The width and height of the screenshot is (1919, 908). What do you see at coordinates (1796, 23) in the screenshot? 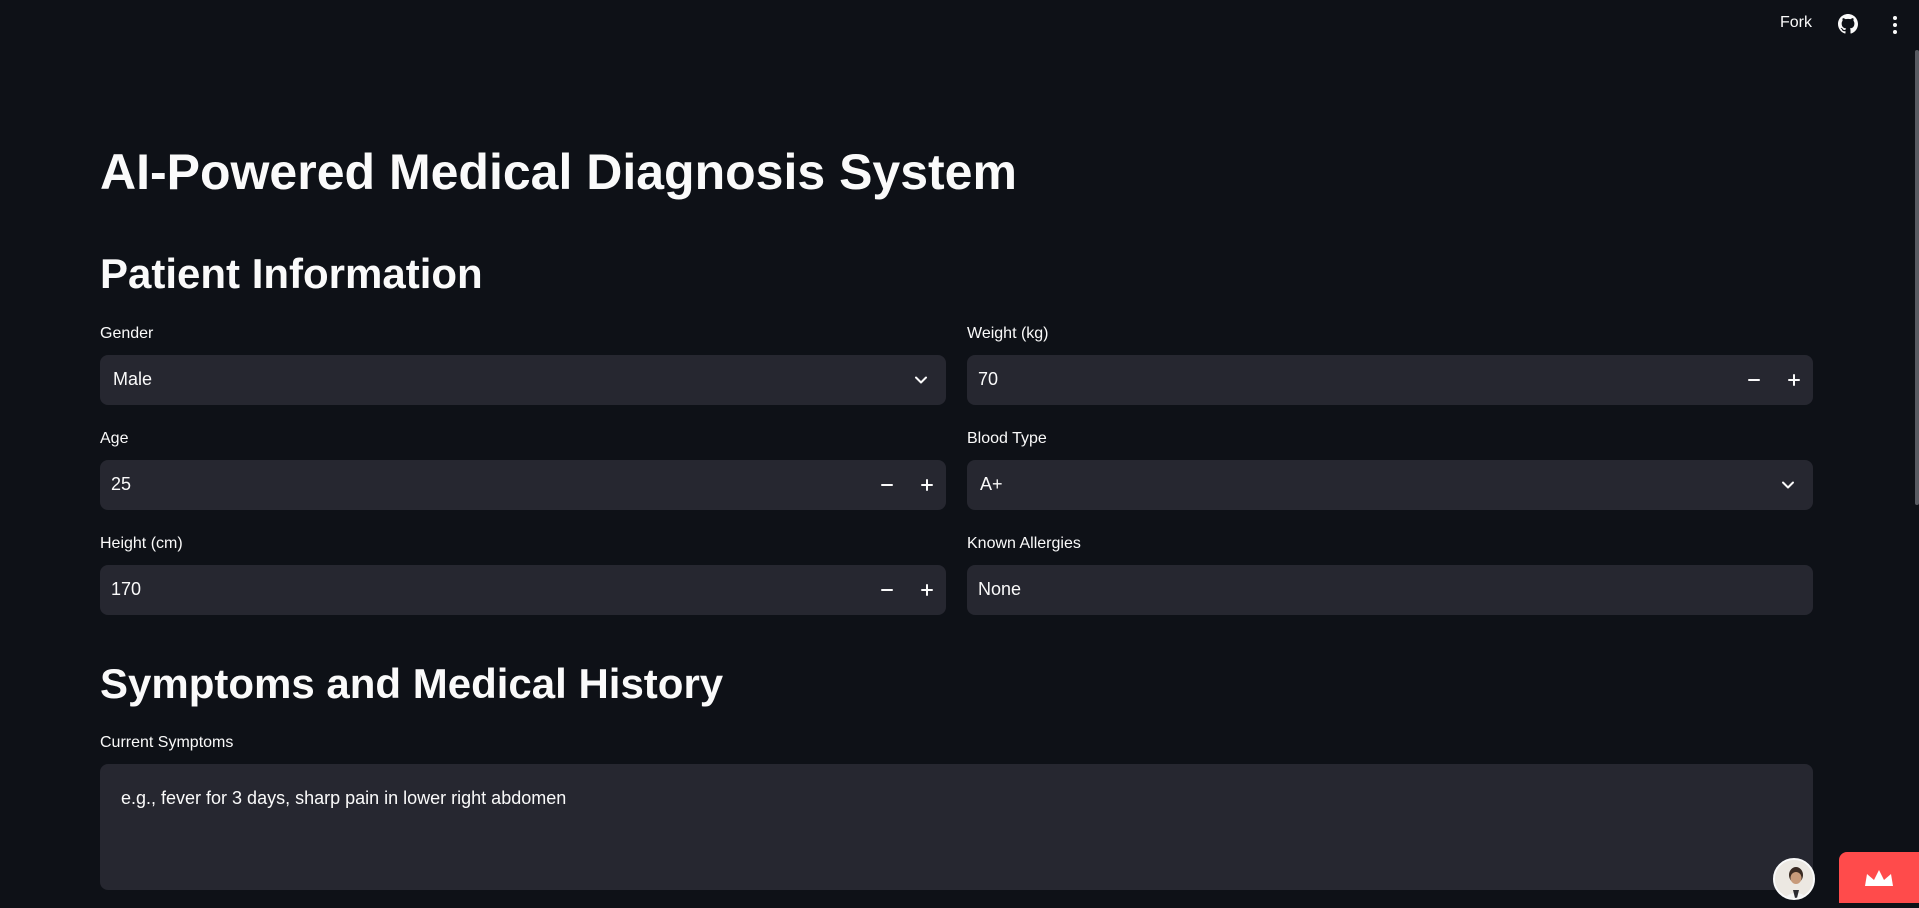
I see `fork-link: Fork` at bounding box center [1796, 23].